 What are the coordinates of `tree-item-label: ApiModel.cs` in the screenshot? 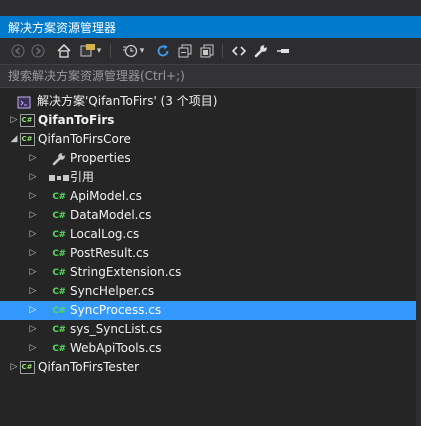 It's located at (106, 196).